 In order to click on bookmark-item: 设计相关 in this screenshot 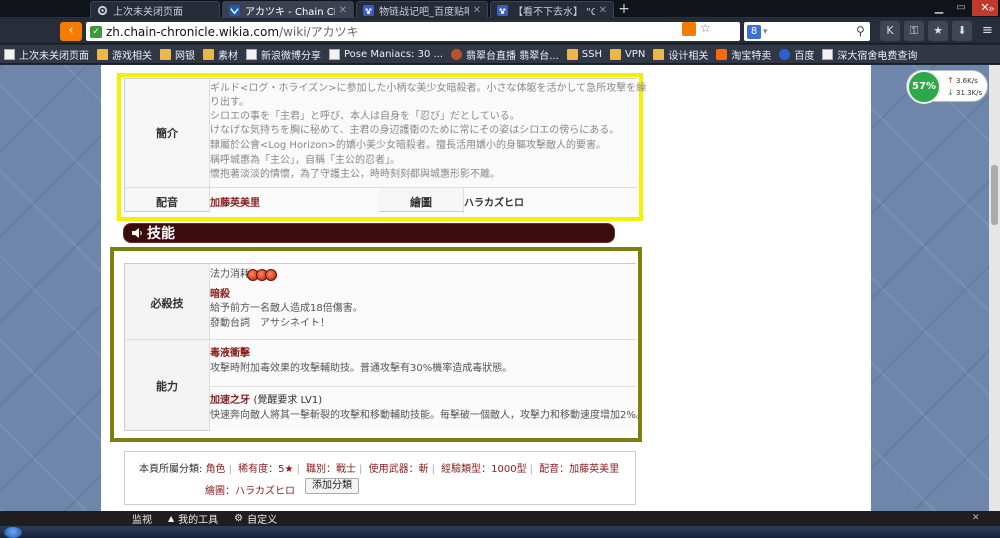, I will do `click(680, 54)`.